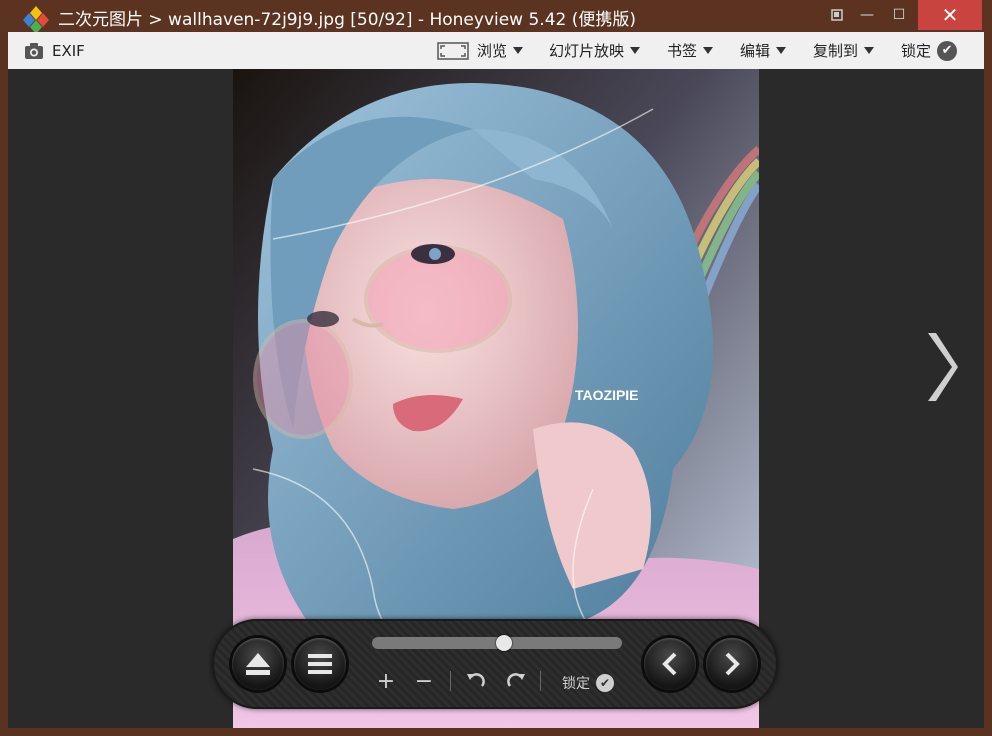 Image resolution: width=992 pixels, height=736 pixels. I want to click on edit-menu: 编辑, so click(763, 50).